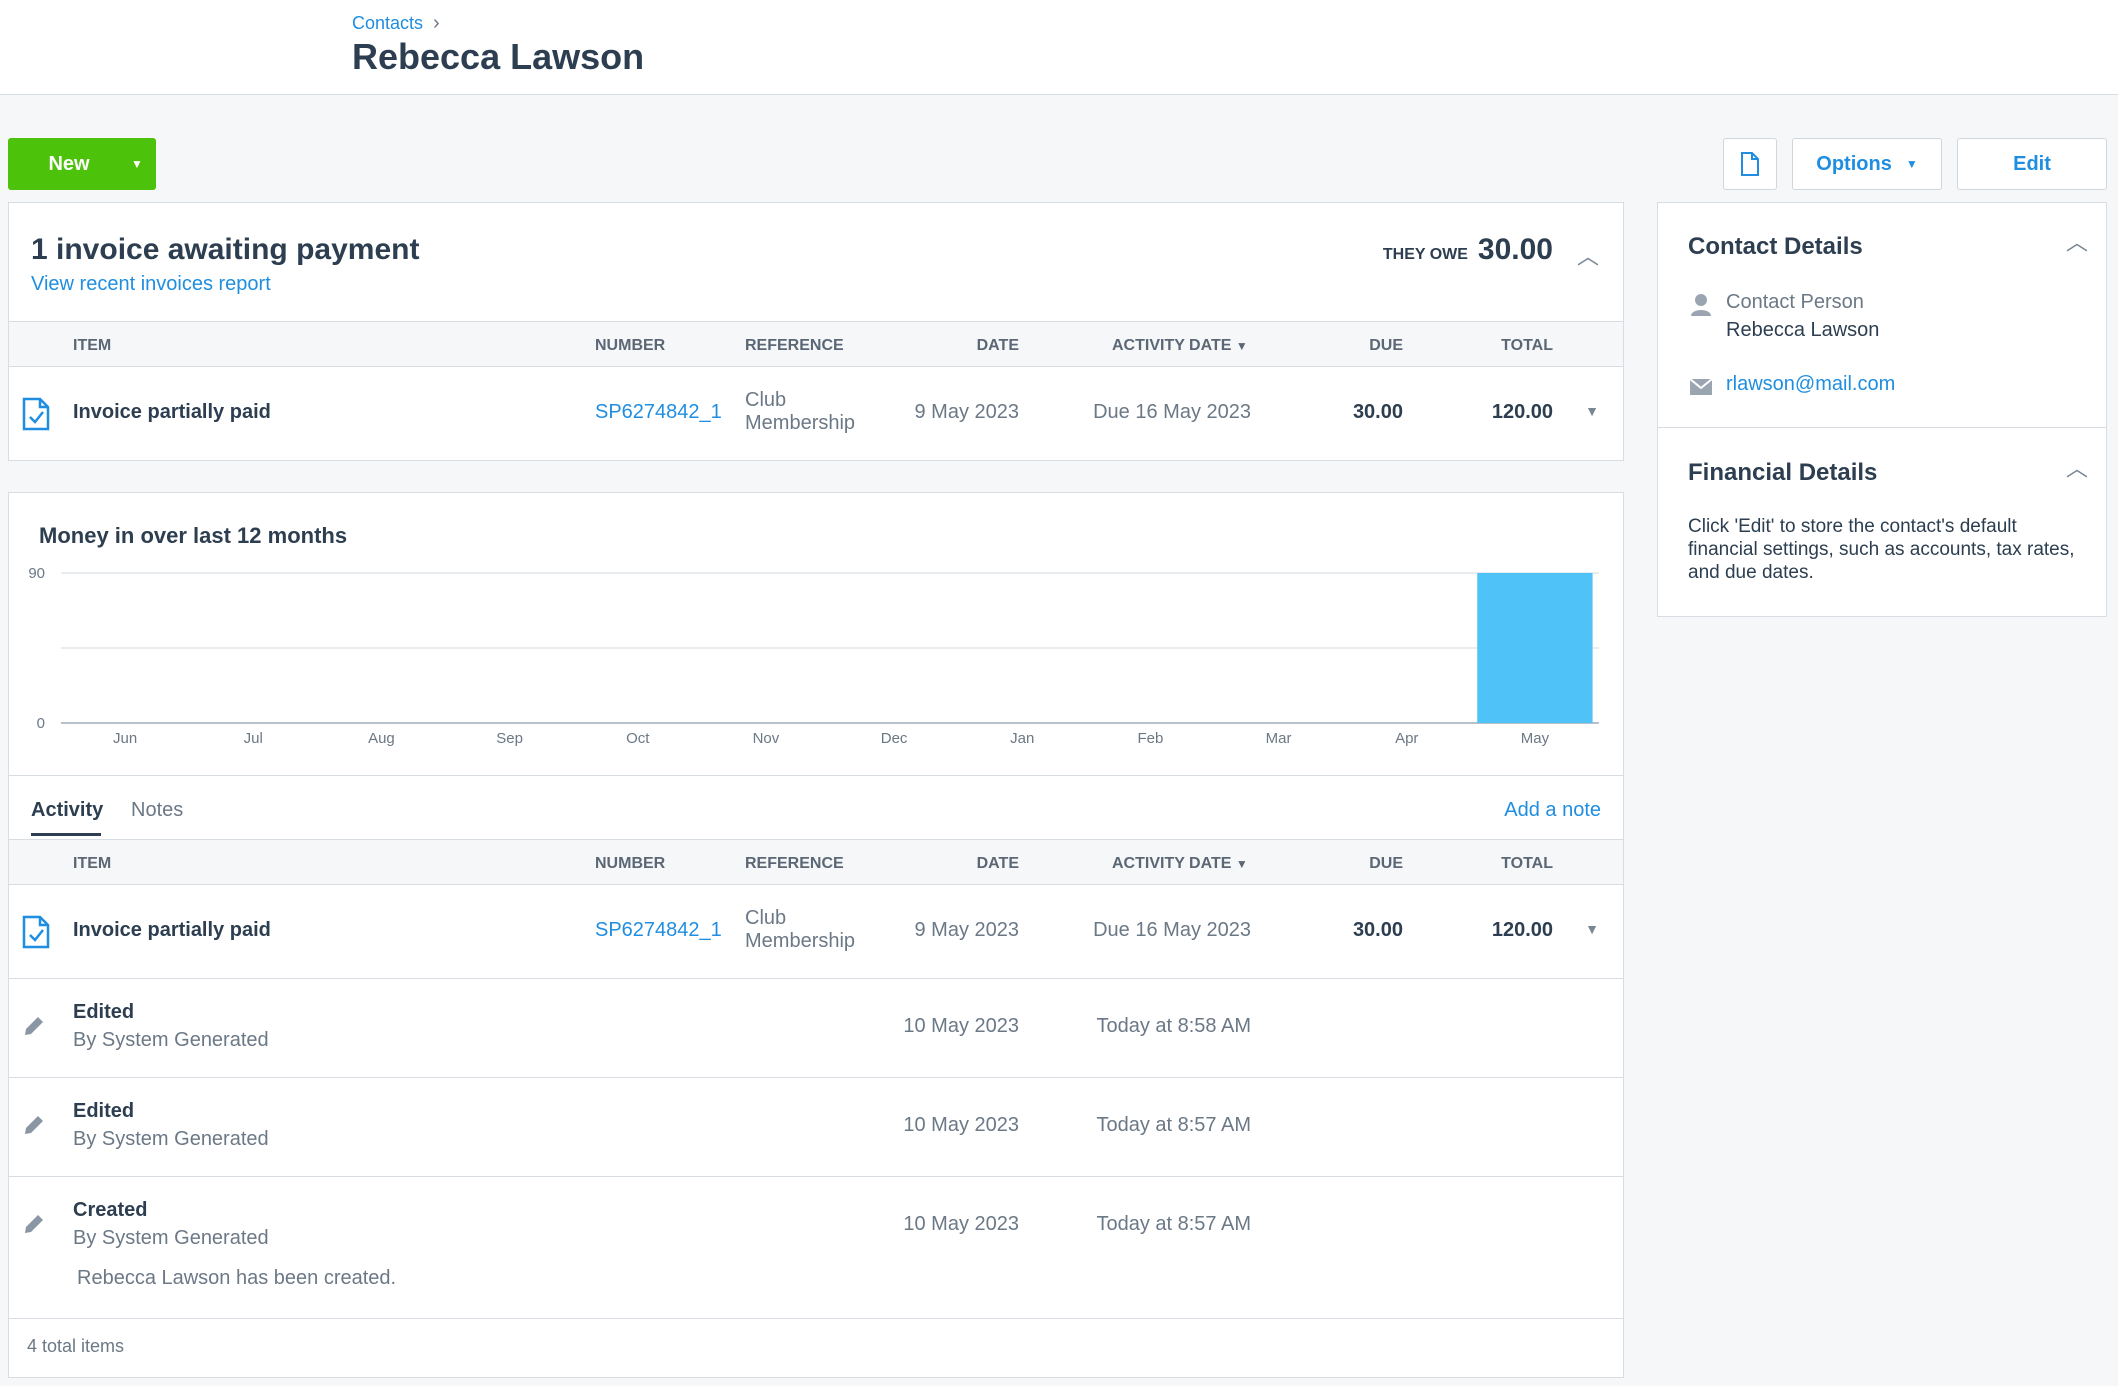  I want to click on reference-line2: Membership, so click(800, 423).